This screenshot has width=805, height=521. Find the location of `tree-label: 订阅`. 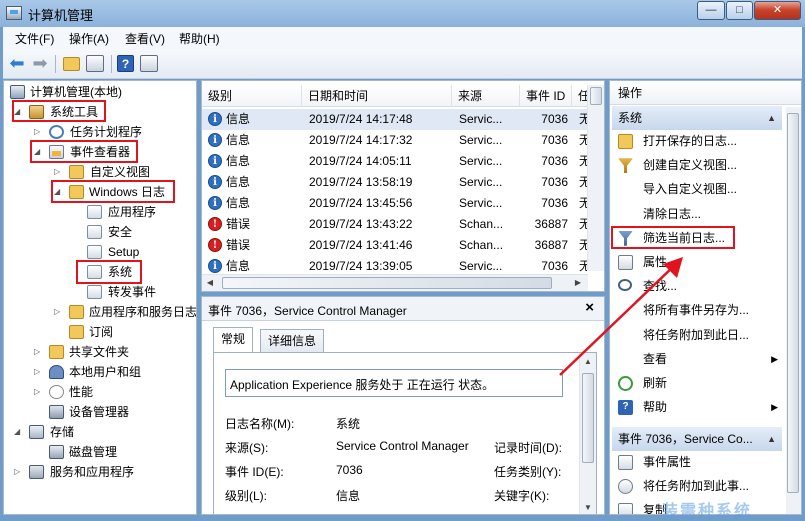

tree-label: 订阅 is located at coordinates (101, 332).